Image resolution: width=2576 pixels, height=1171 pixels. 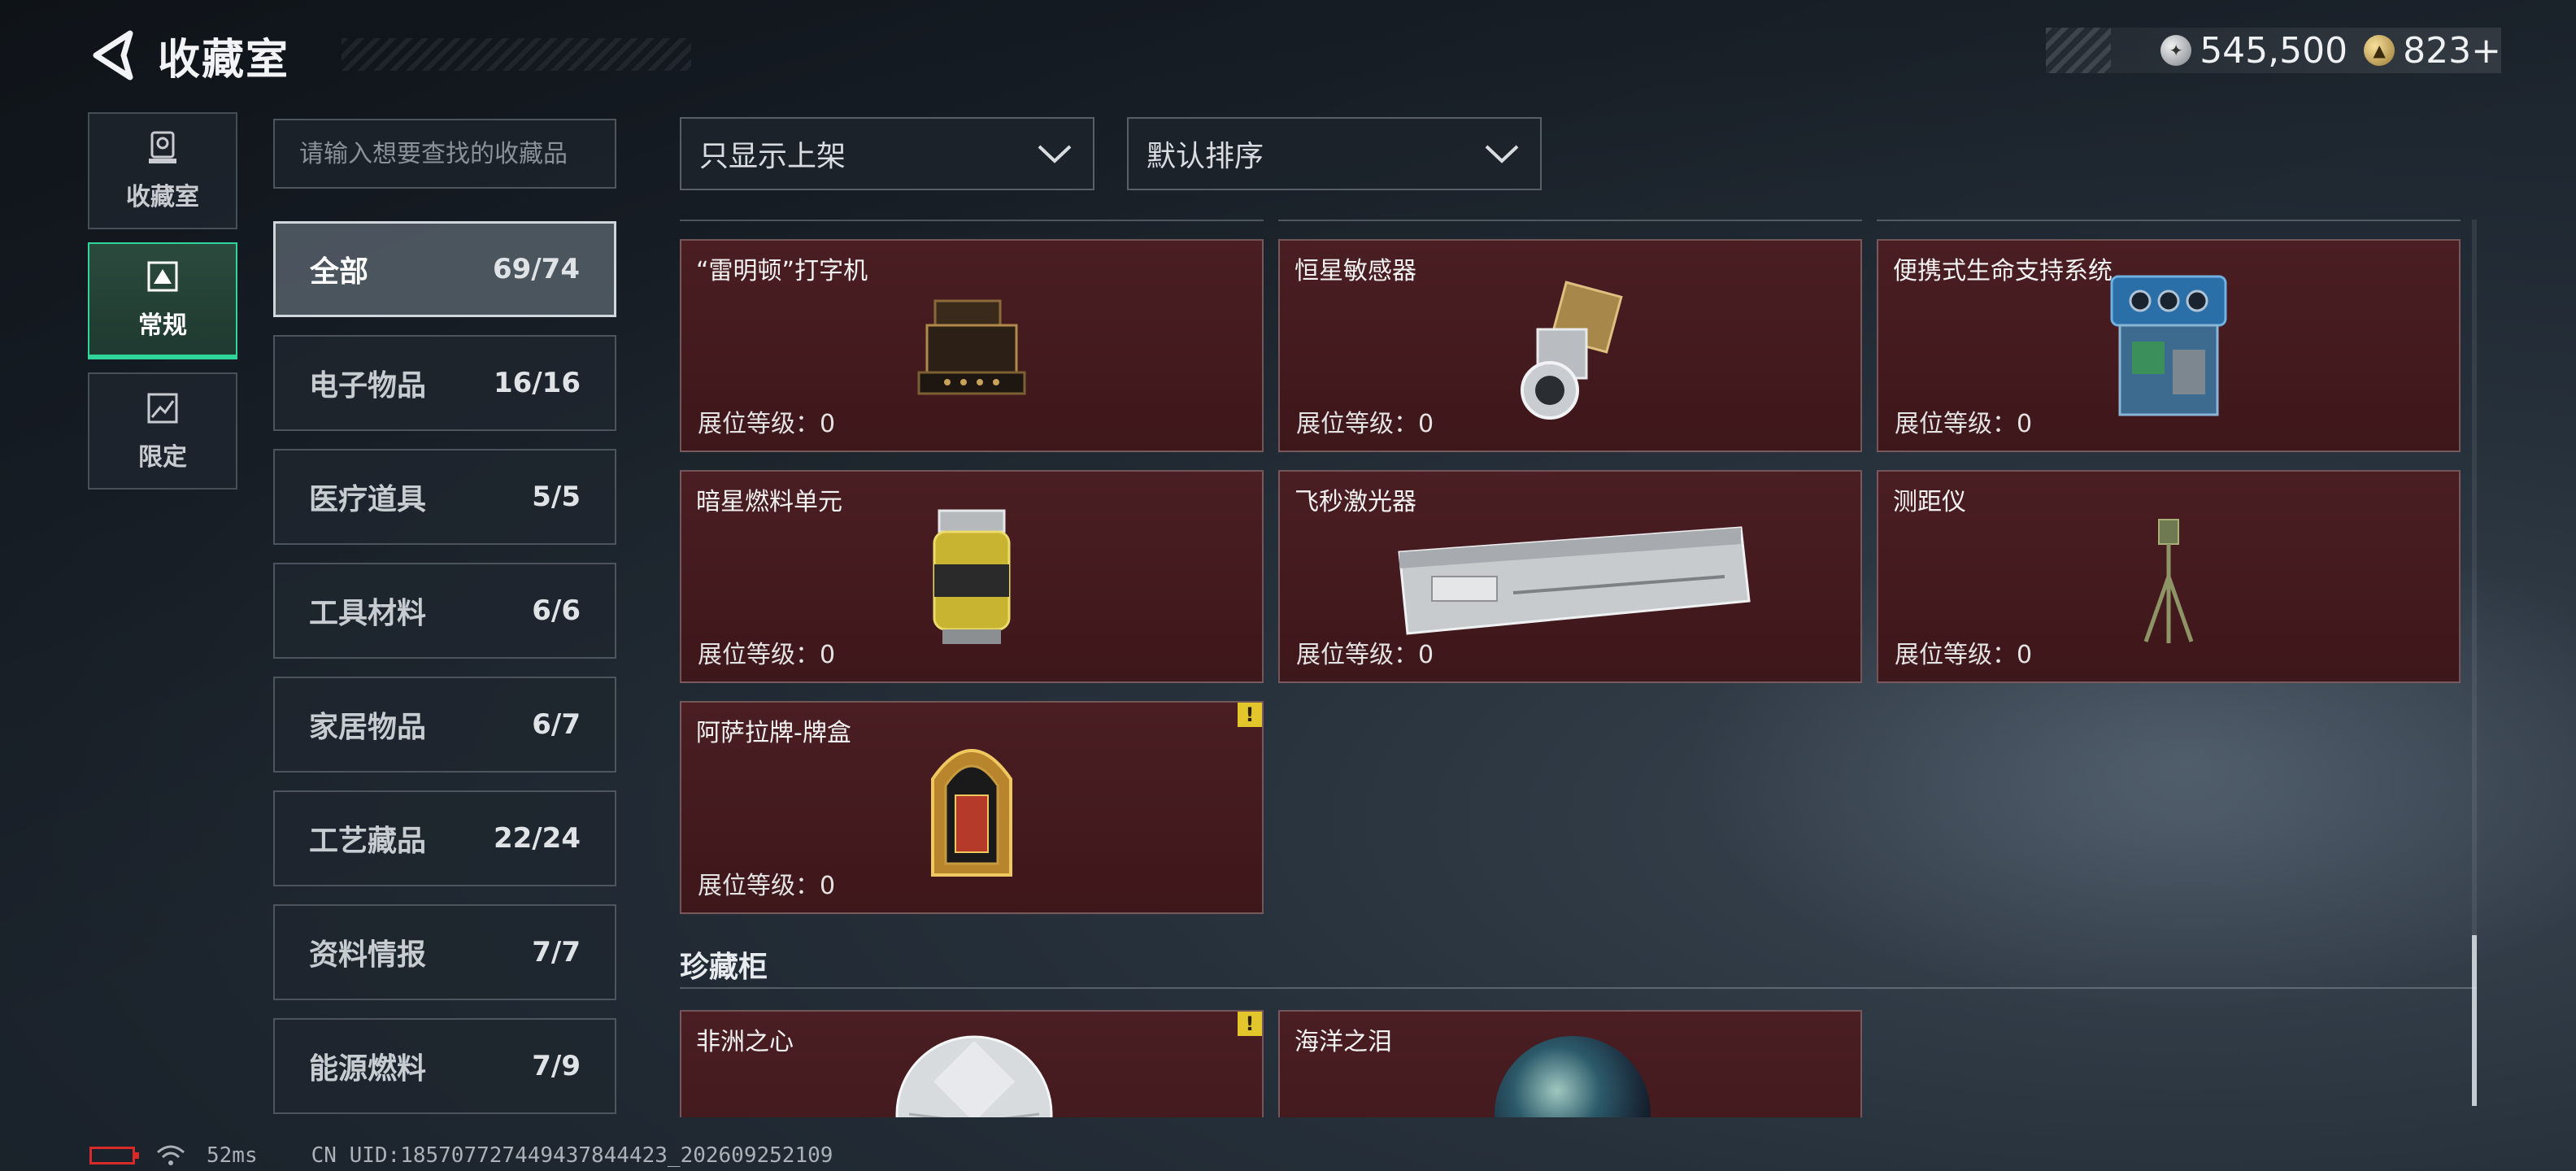 I want to click on silver-coin-icon: ✦, so click(x=2176, y=50).